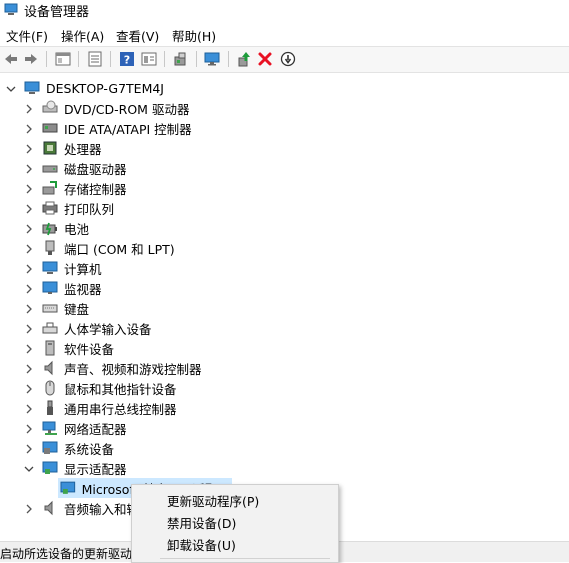 The width and height of the screenshot is (569, 563). What do you see at coordinates (82, 35) in the screenshot?
I see `menu-action: 操作(A)` at bounding box center [82, 35].